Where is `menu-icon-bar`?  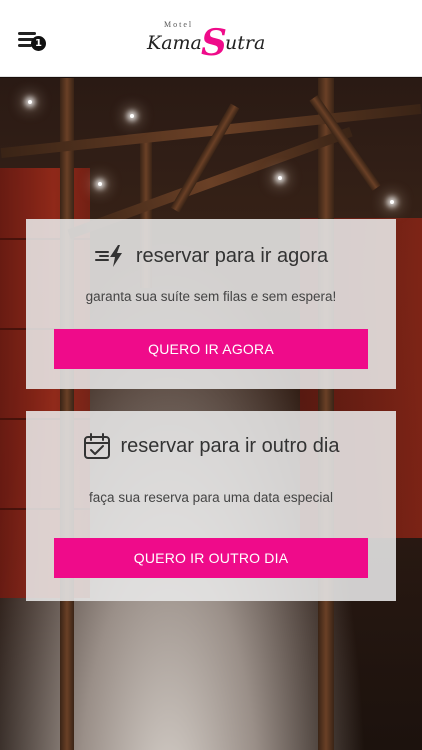
menu-icon-bar is located at coordinates (25, 45).